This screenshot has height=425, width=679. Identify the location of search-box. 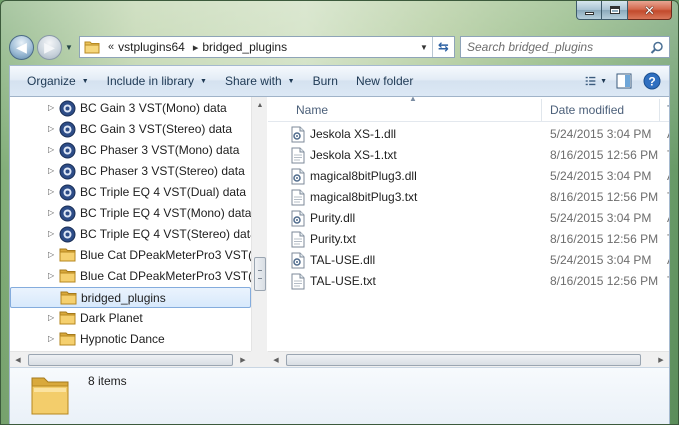
(565, 47).